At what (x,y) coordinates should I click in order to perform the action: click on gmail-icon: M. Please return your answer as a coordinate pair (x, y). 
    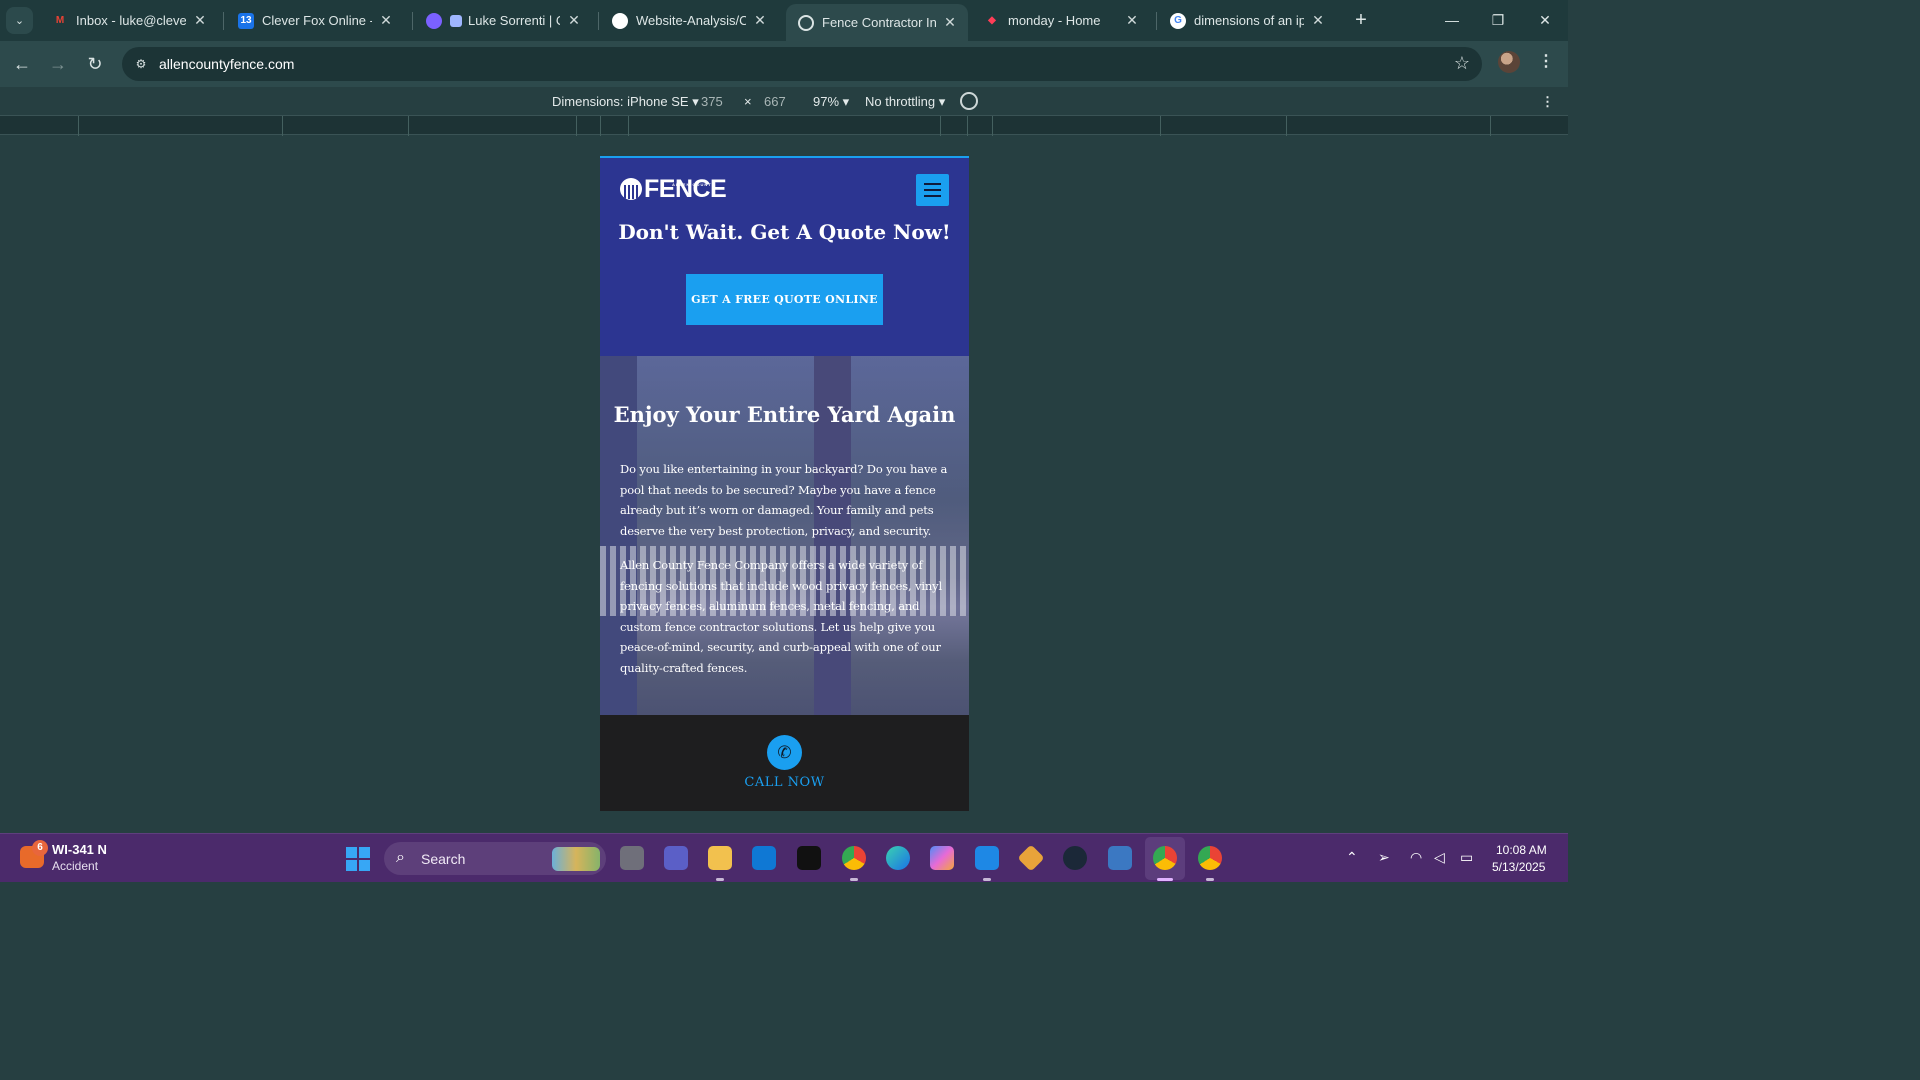
    Looking at the image, I should click on (60, 20).